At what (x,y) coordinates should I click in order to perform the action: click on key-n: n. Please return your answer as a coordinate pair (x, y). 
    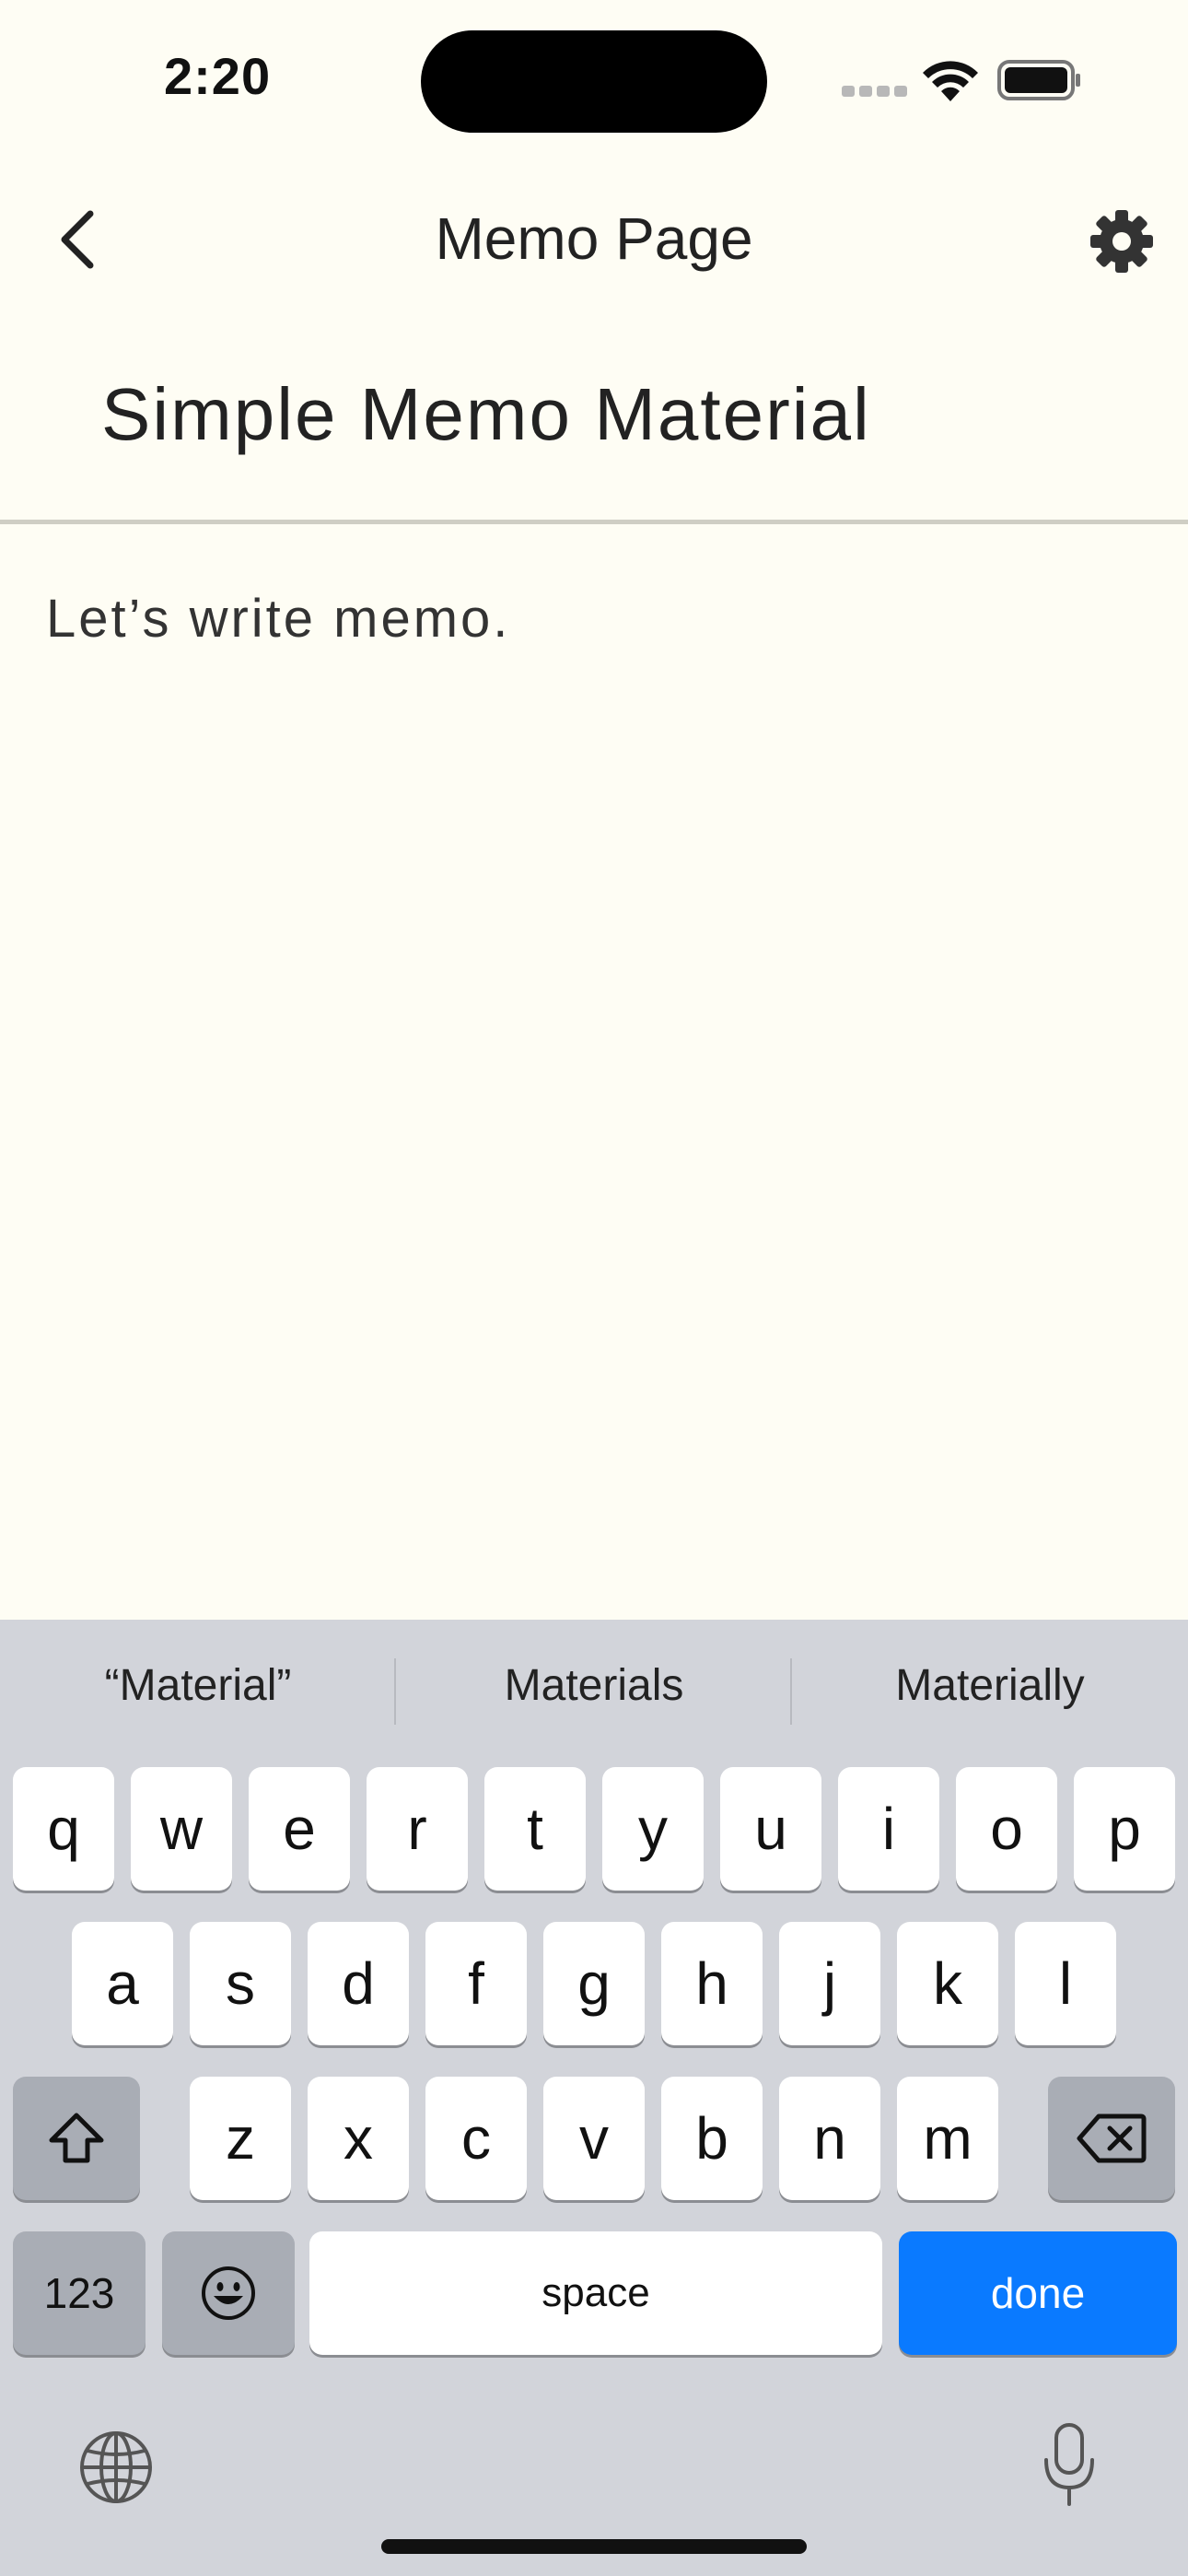
    Looking at the image, I should click on (829, 2138).